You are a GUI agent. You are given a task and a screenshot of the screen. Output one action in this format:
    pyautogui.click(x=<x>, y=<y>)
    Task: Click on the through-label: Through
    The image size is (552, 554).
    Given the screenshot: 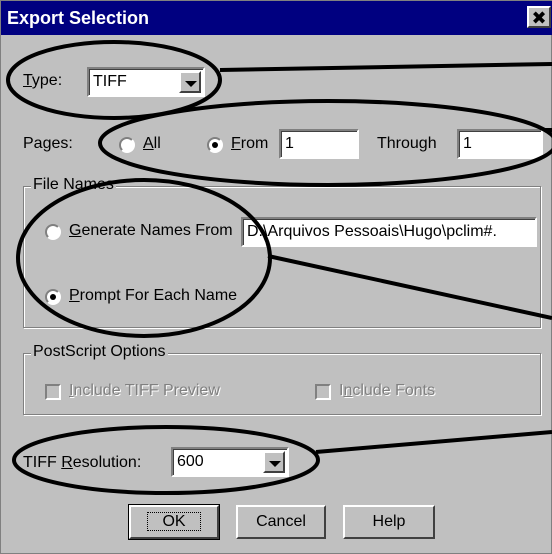 What is the action you would take?
    pyautogui.click(x=407, y=143)
    